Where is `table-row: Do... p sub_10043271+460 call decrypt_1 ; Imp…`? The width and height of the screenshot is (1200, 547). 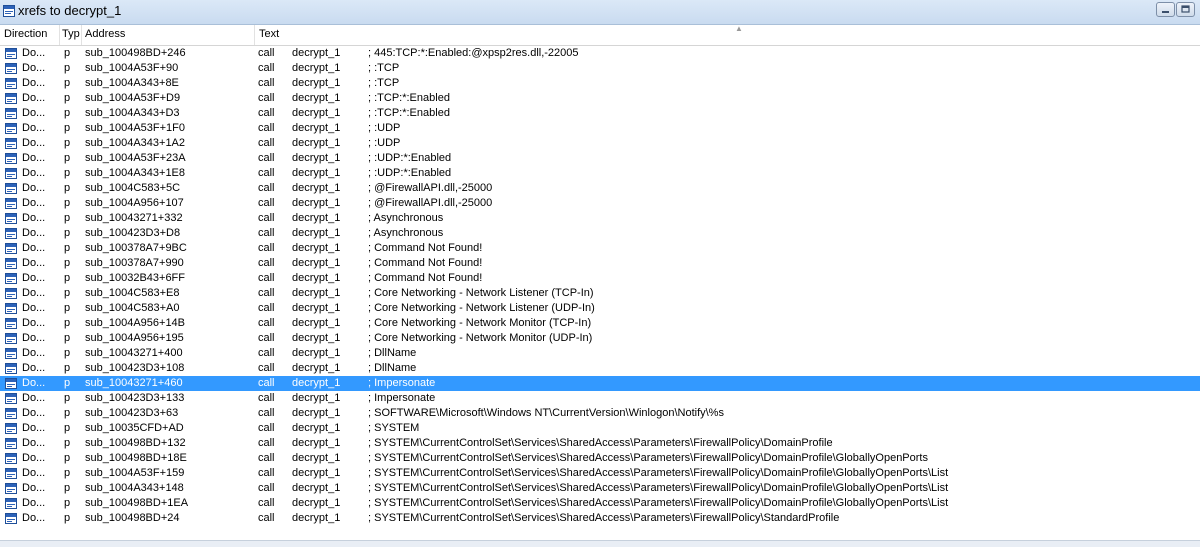 table-row: Do... p sub_10043271+460 call decrypt_1 ; Imp… is located at coordinates (600, 383).